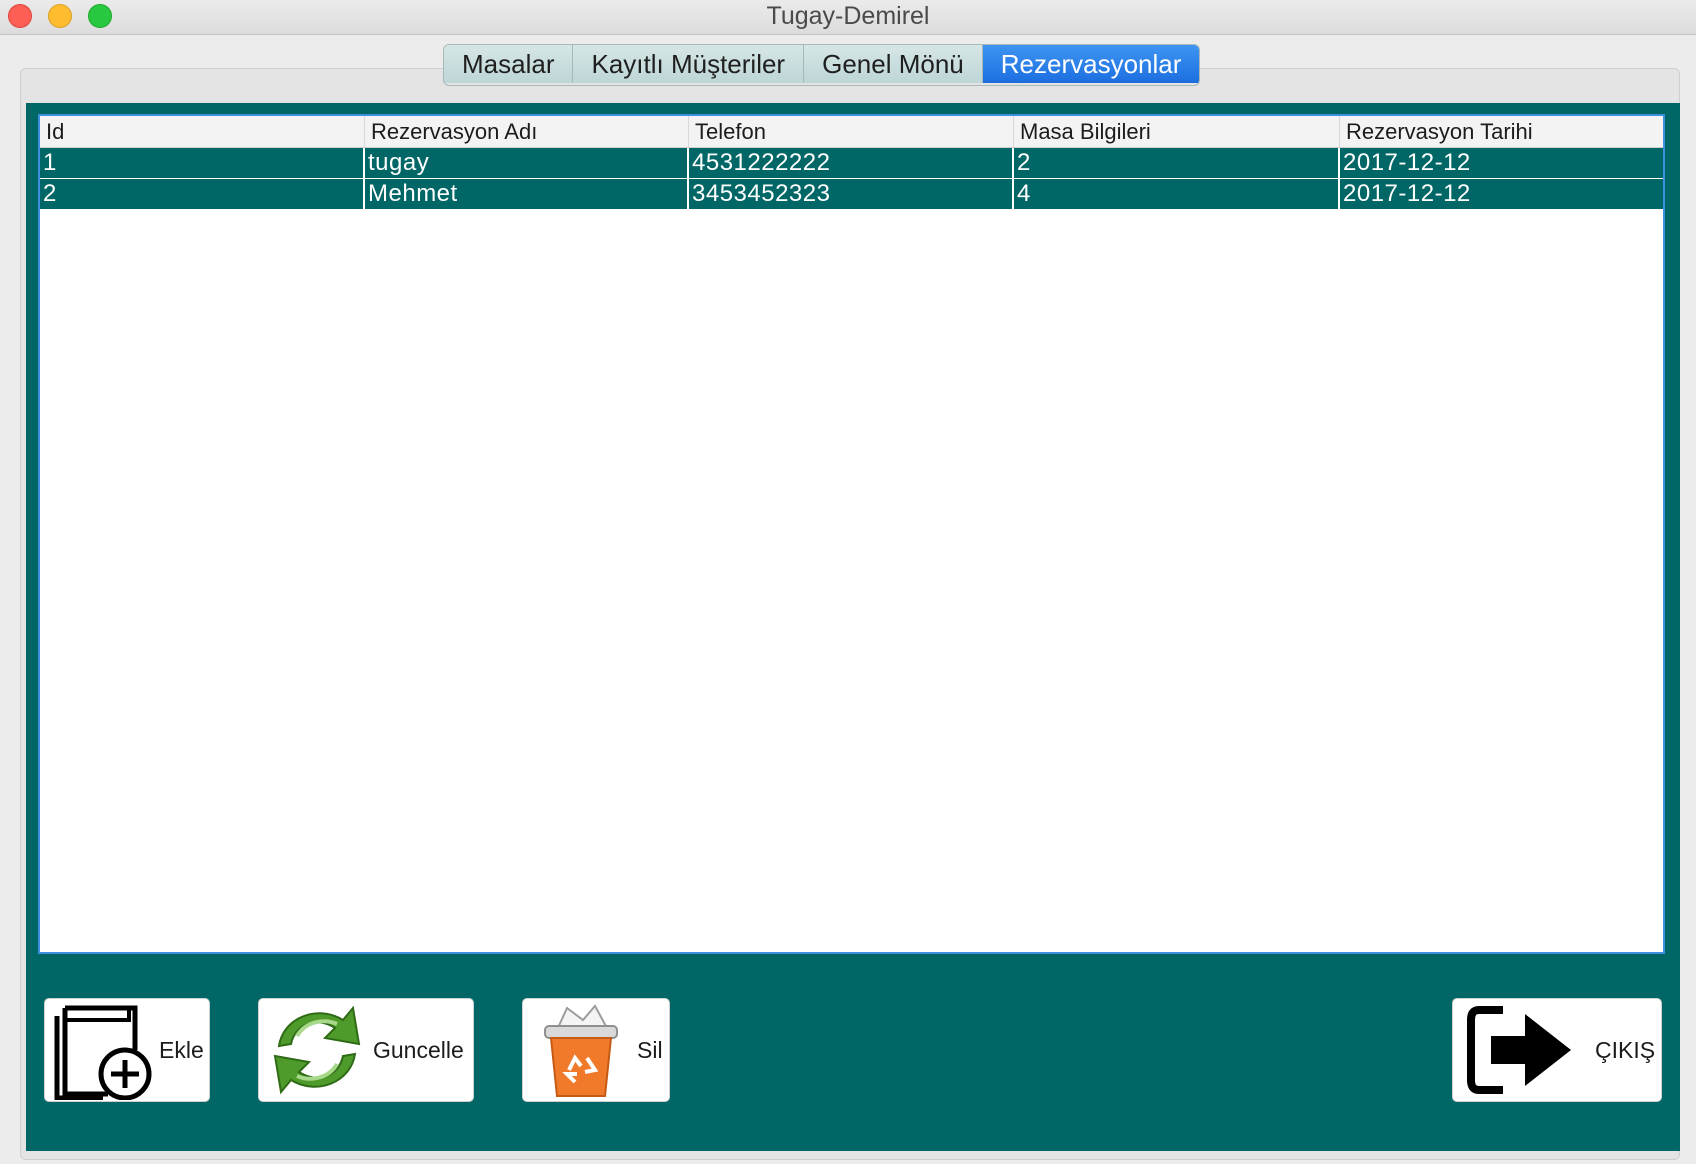 Image resolution: width=1696 pixels, height=1164 pixels. What do you see at coordinates (202, 163) in the screenshot?
I see `table-cell-id: 1` at bounding box center [202, 163].